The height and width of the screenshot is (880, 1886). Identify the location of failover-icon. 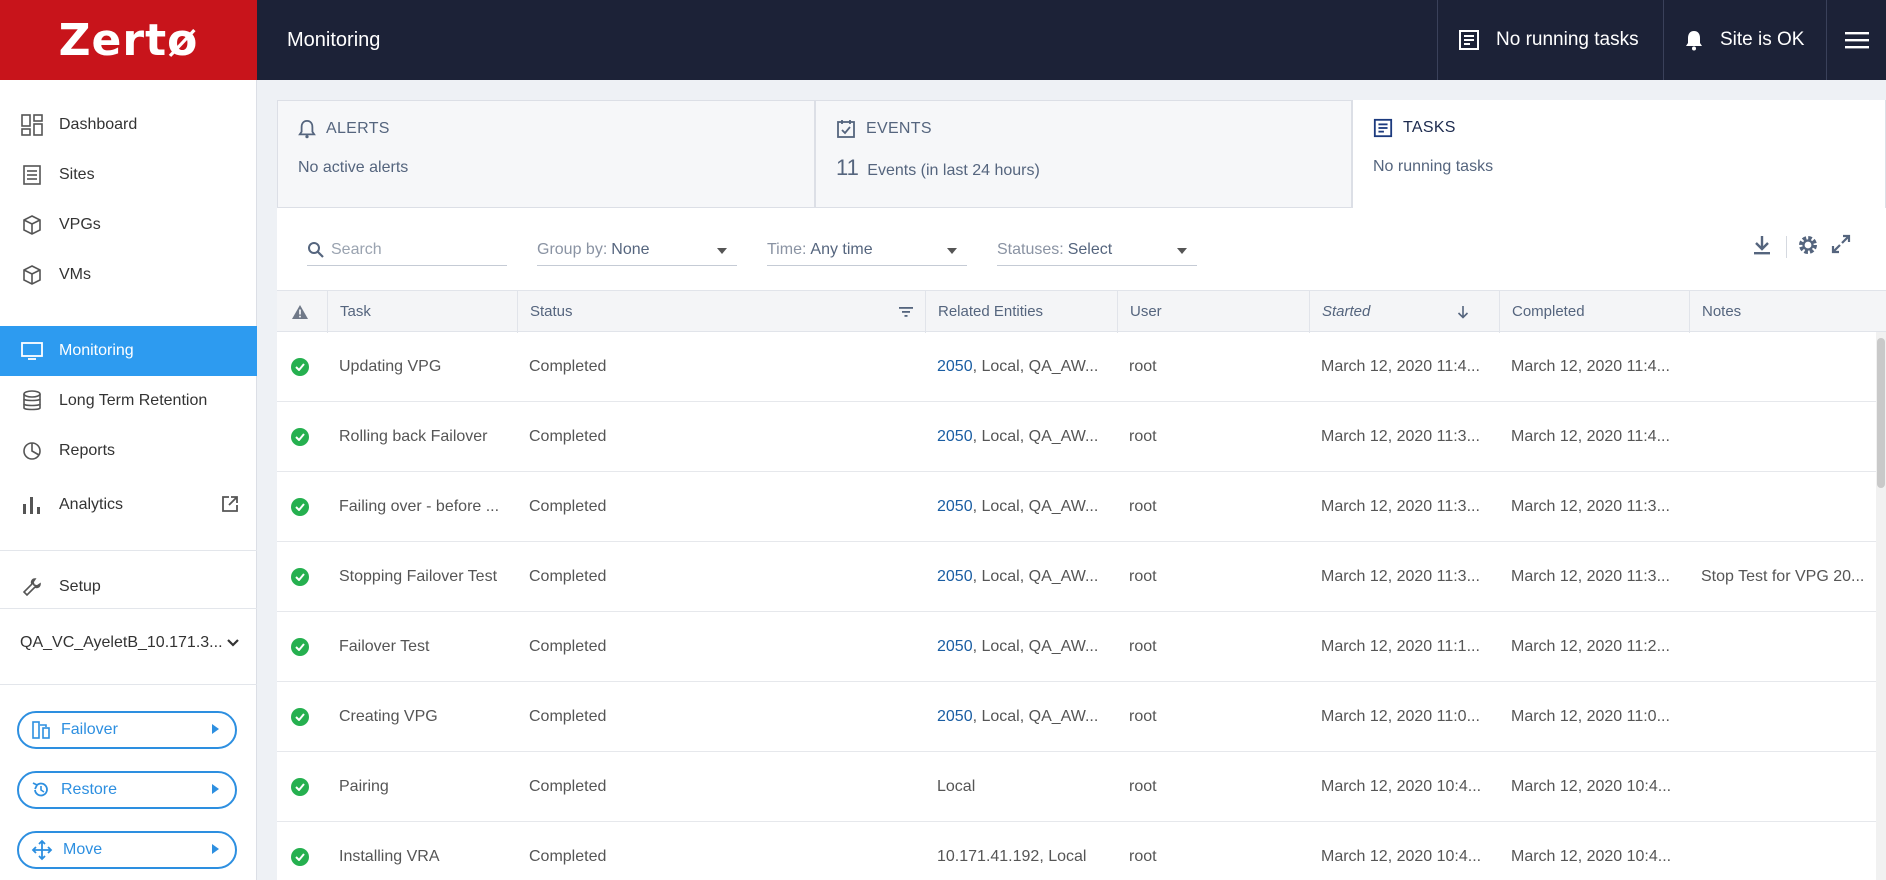
(41, 730).